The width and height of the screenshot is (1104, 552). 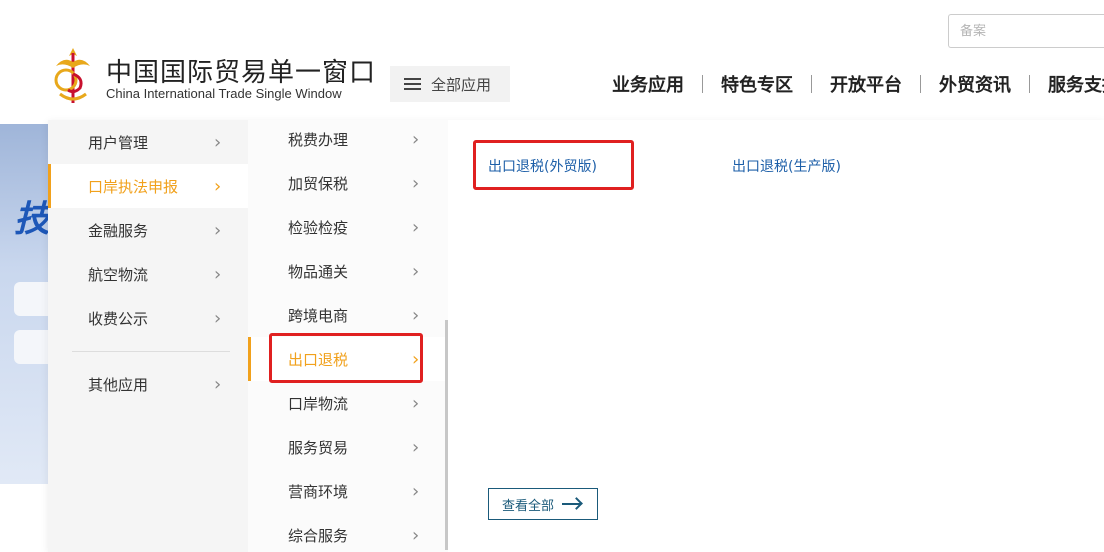 I want to click on submenu-item-label: 出口退税, so click(x=318, y=359).